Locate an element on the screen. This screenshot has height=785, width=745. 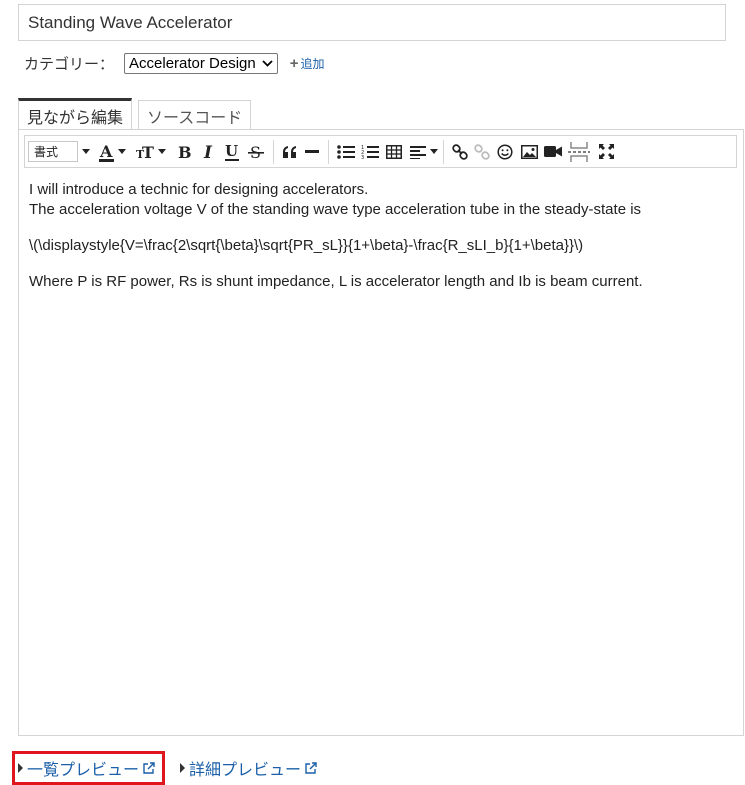
underline-icon: U is located at coordinates (232, 151).